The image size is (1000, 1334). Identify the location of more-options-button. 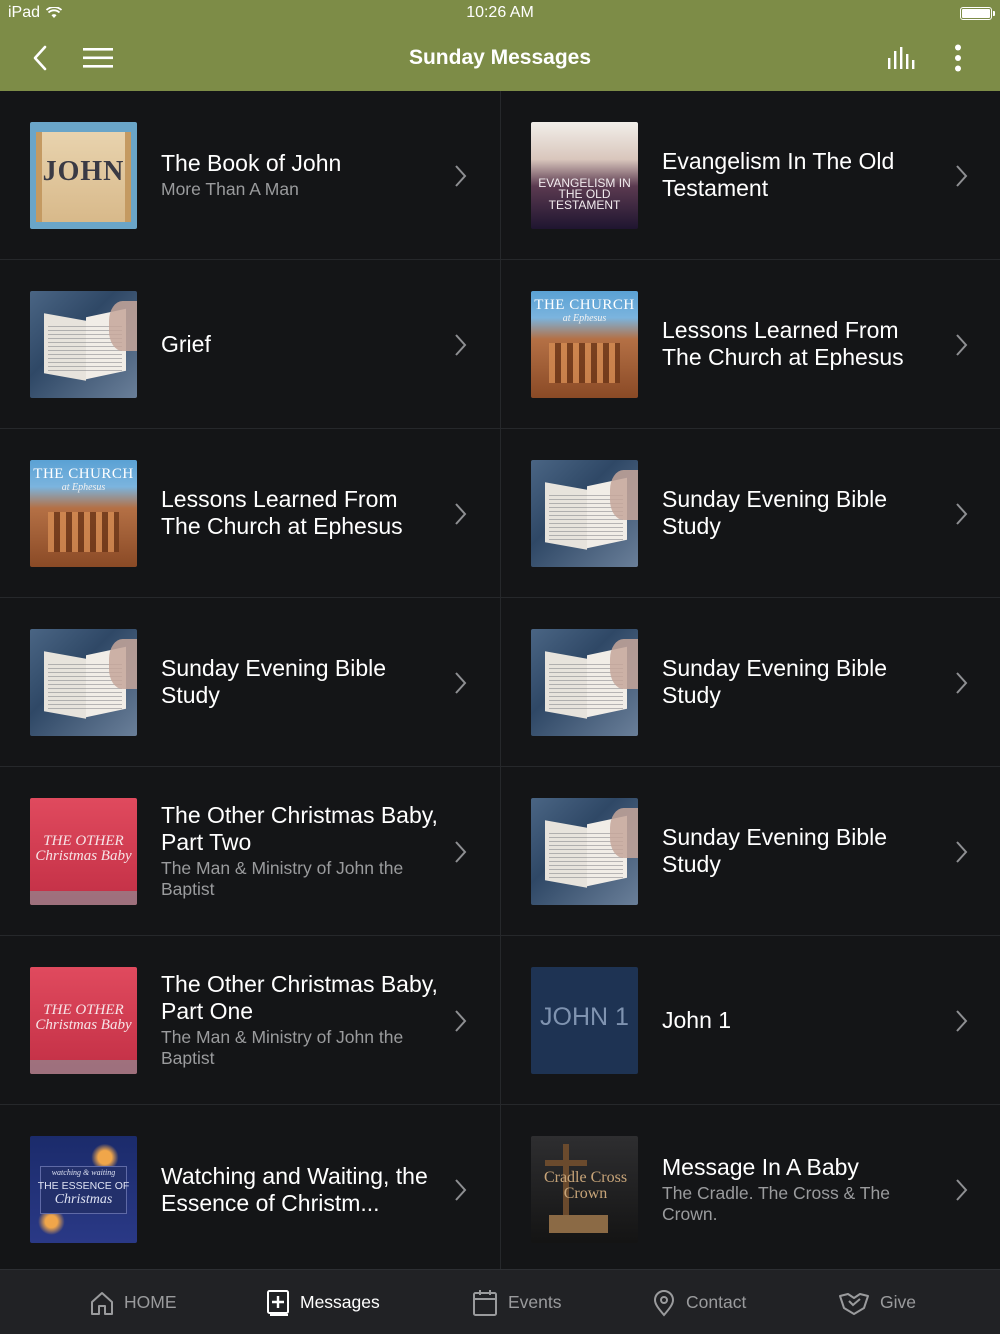
(958, 58).